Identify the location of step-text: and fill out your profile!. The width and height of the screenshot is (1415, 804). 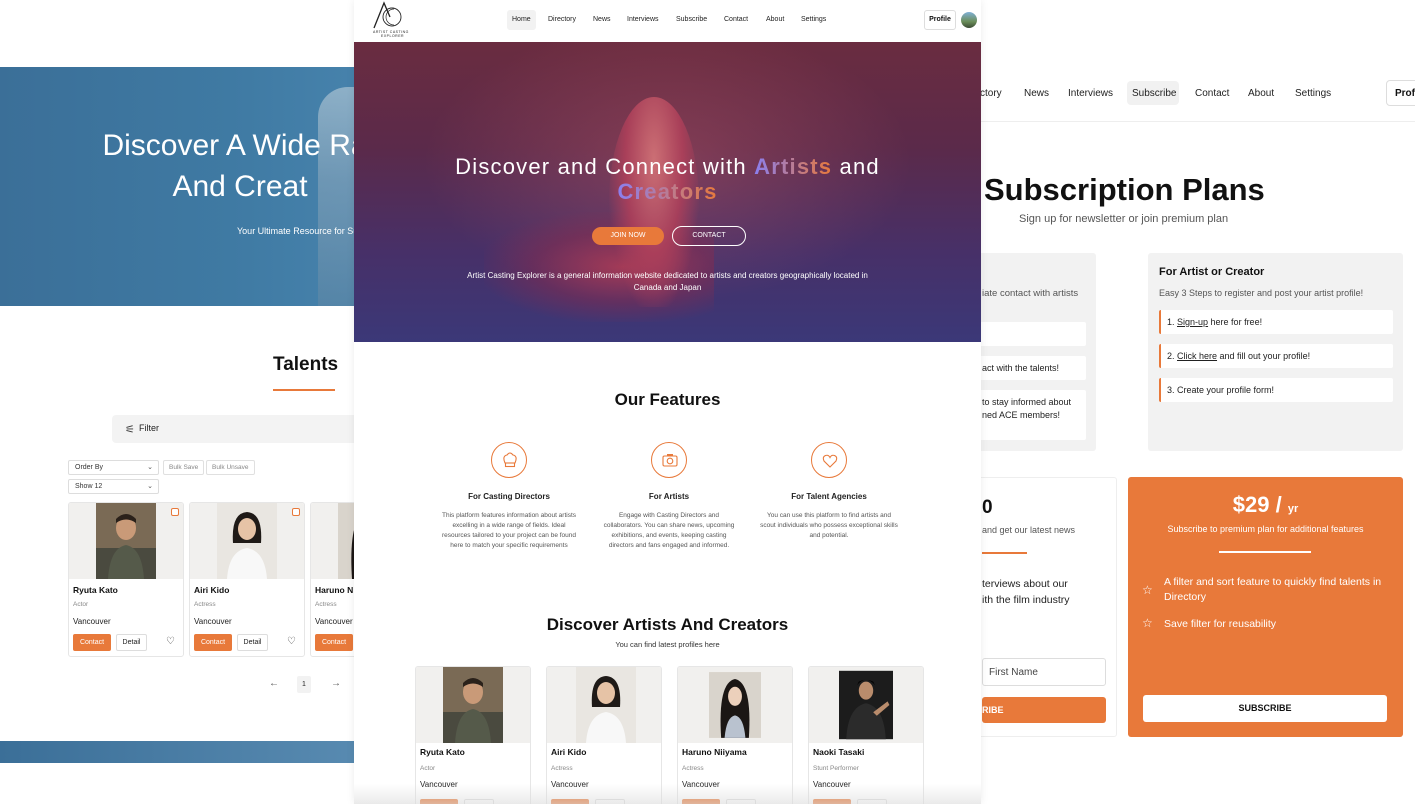
(1264, 356).